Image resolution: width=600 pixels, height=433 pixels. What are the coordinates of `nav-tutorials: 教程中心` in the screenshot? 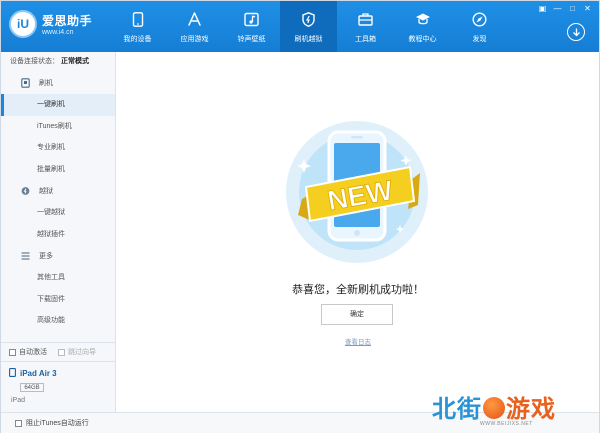 It's located at (422, 26).